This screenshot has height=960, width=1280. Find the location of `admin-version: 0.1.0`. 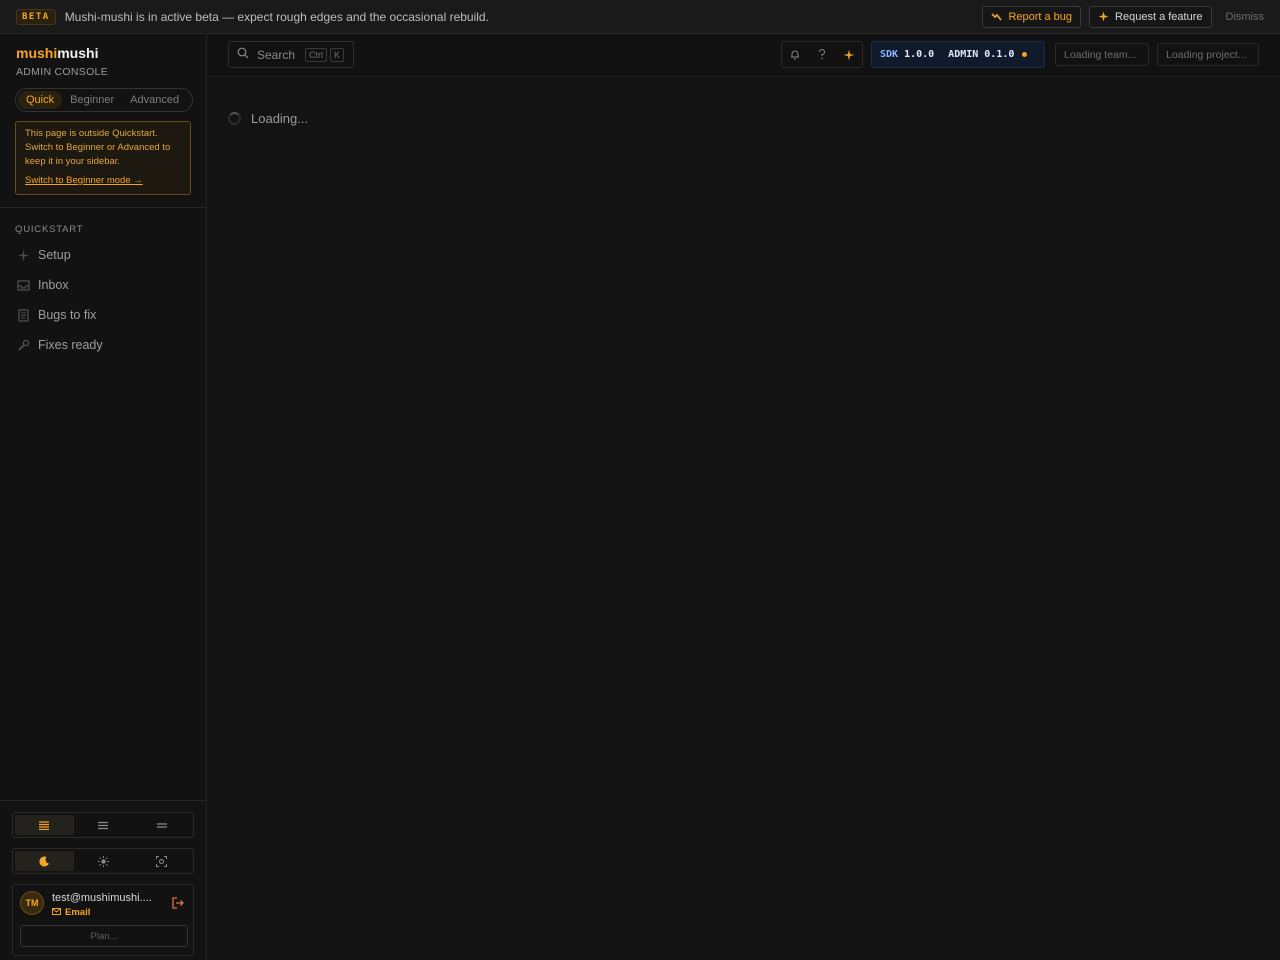

admin-version: 0.1.0 is located at coordinates (999, 54).